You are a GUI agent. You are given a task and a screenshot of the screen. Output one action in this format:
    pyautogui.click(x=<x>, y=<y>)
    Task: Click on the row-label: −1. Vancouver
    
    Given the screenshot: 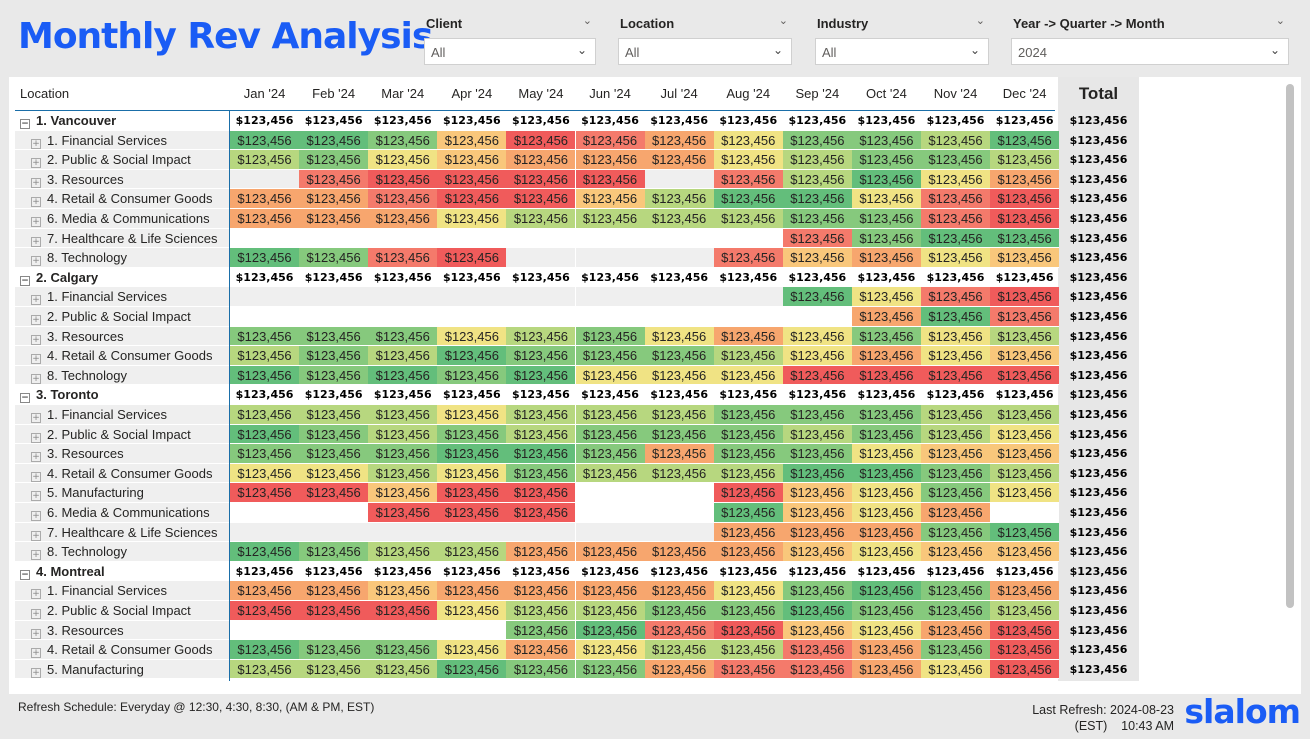 What is the action you would take?
    pyautogui.click(x=122, y=121)
    